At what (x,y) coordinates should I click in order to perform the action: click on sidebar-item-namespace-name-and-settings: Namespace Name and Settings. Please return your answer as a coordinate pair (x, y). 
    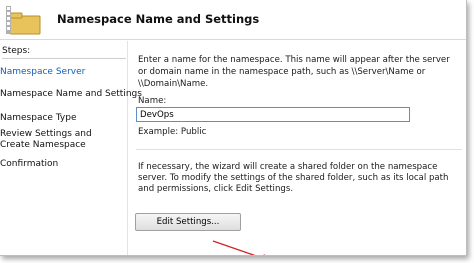
    Looking at the image, I should click on (71, 94).